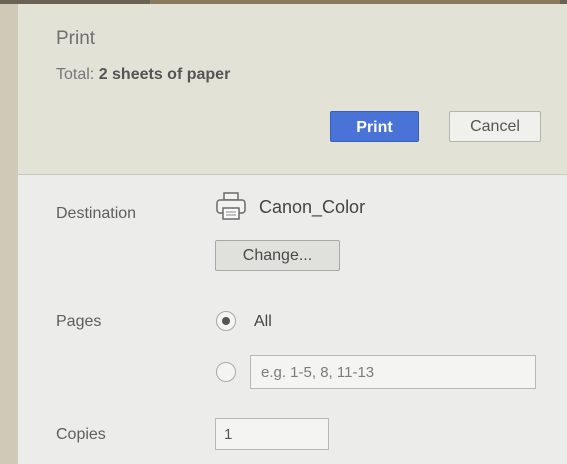 This screenshot has width=567, height=464. What do you see at coordinates (374, 126) in the screenshot?
I see `print-button: Print` at bounding box center [374, 126].